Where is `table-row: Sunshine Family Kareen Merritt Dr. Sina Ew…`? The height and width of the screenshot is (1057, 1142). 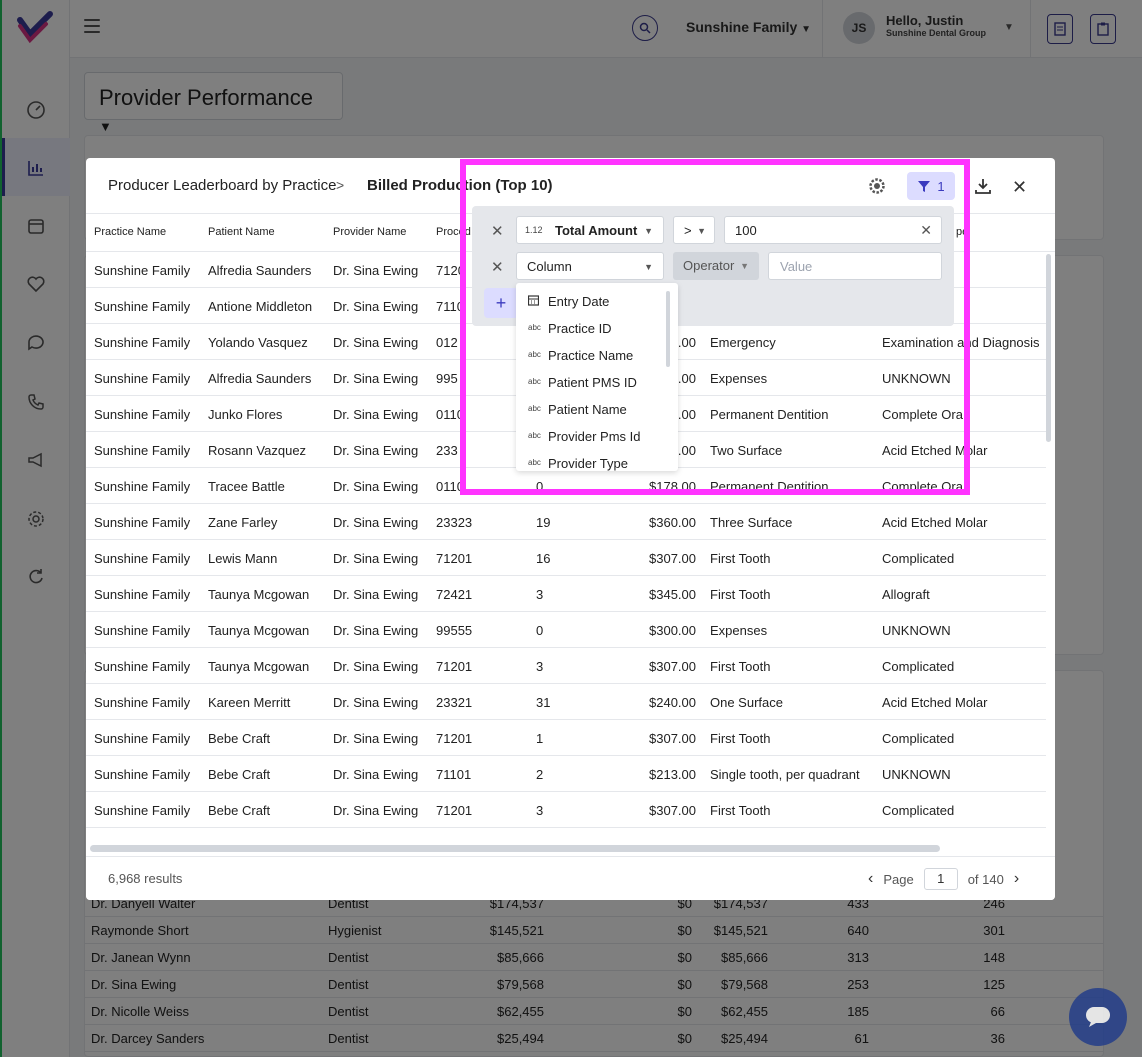
table-row: Sunshine Family Kareen Merritt Dr. Sina Ew… is located at coordinates (566, 702).